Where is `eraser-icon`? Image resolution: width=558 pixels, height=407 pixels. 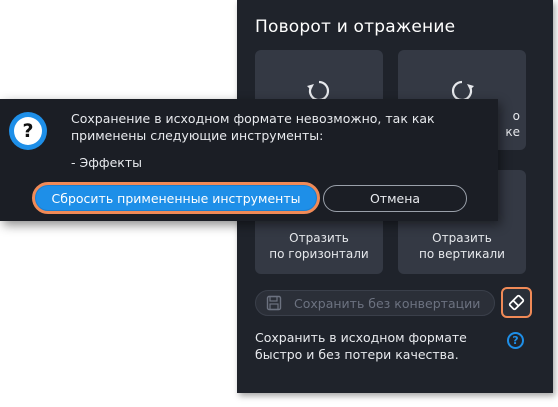 eraser-icon is located at coordinates (516, 302).